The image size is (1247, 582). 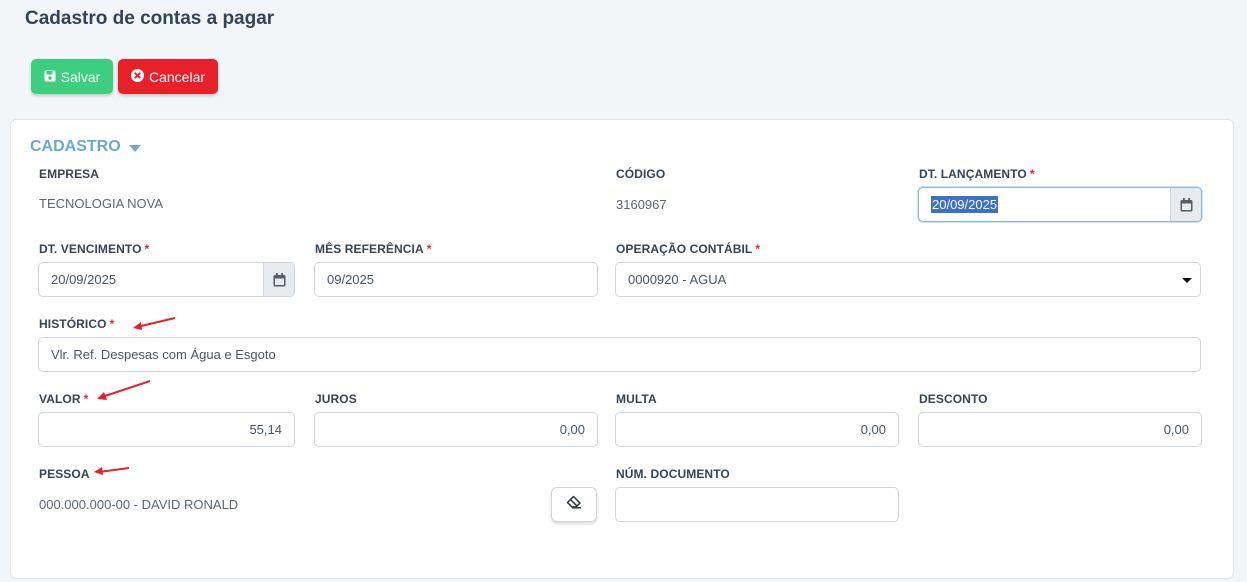 What do you see at coordinates (137, 76) in the screenshot?
I see `times-circle-icon` at bounding box center [137, 76].